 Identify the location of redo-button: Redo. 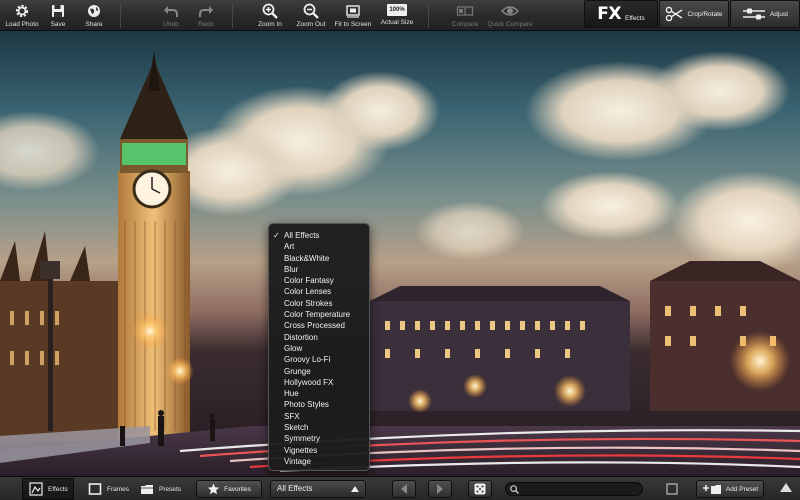
(206, 15).